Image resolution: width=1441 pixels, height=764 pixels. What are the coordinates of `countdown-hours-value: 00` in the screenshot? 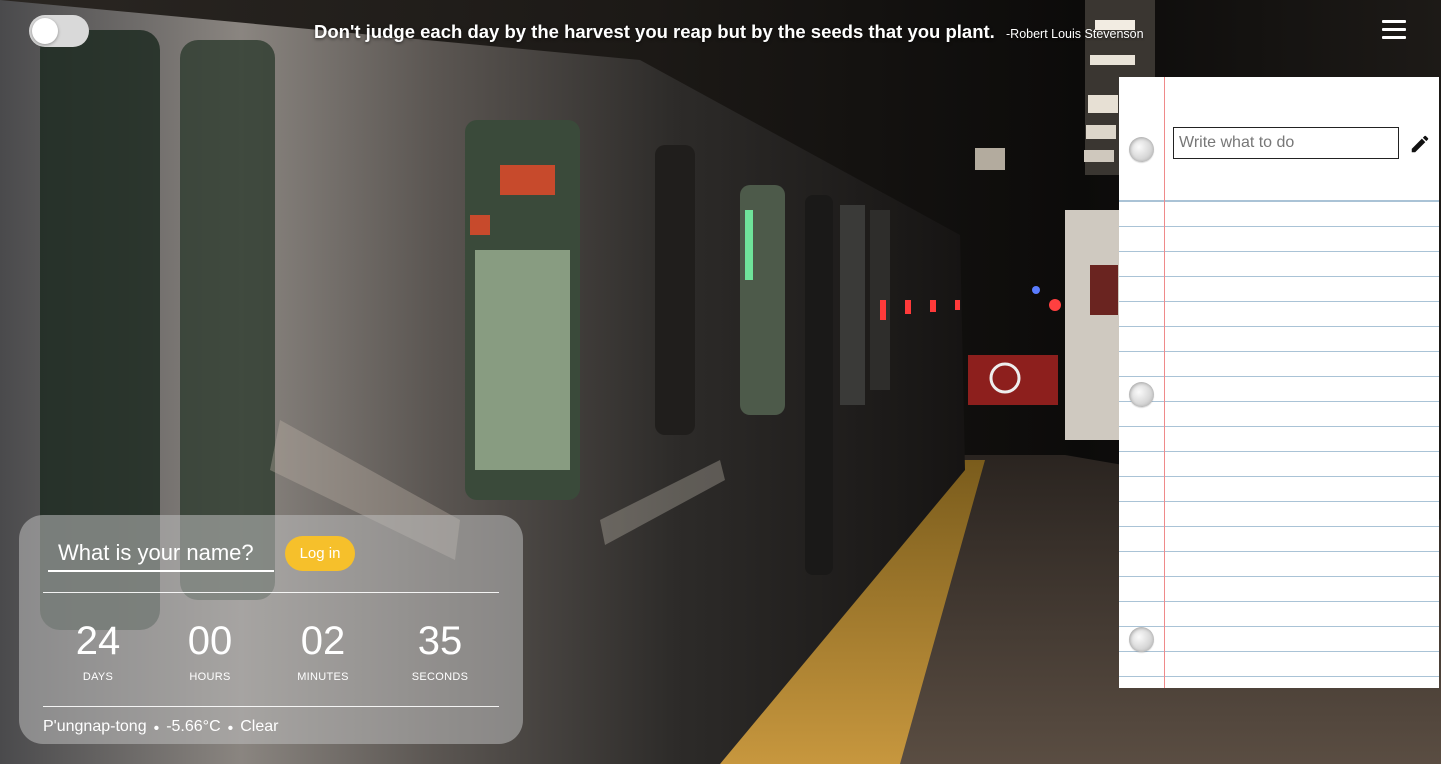 It's located at (210, 641).